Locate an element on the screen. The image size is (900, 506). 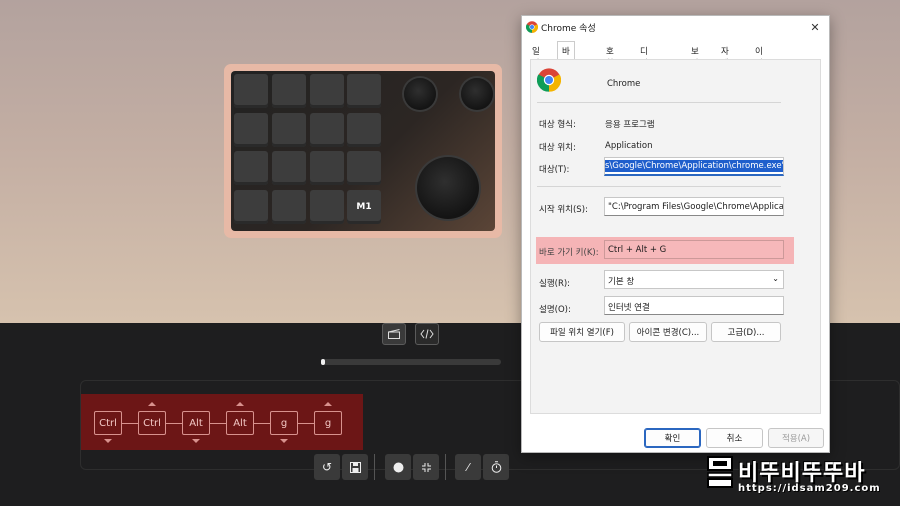
tab-shortcut: 바로 가기 is located at coordinates (566, 67).